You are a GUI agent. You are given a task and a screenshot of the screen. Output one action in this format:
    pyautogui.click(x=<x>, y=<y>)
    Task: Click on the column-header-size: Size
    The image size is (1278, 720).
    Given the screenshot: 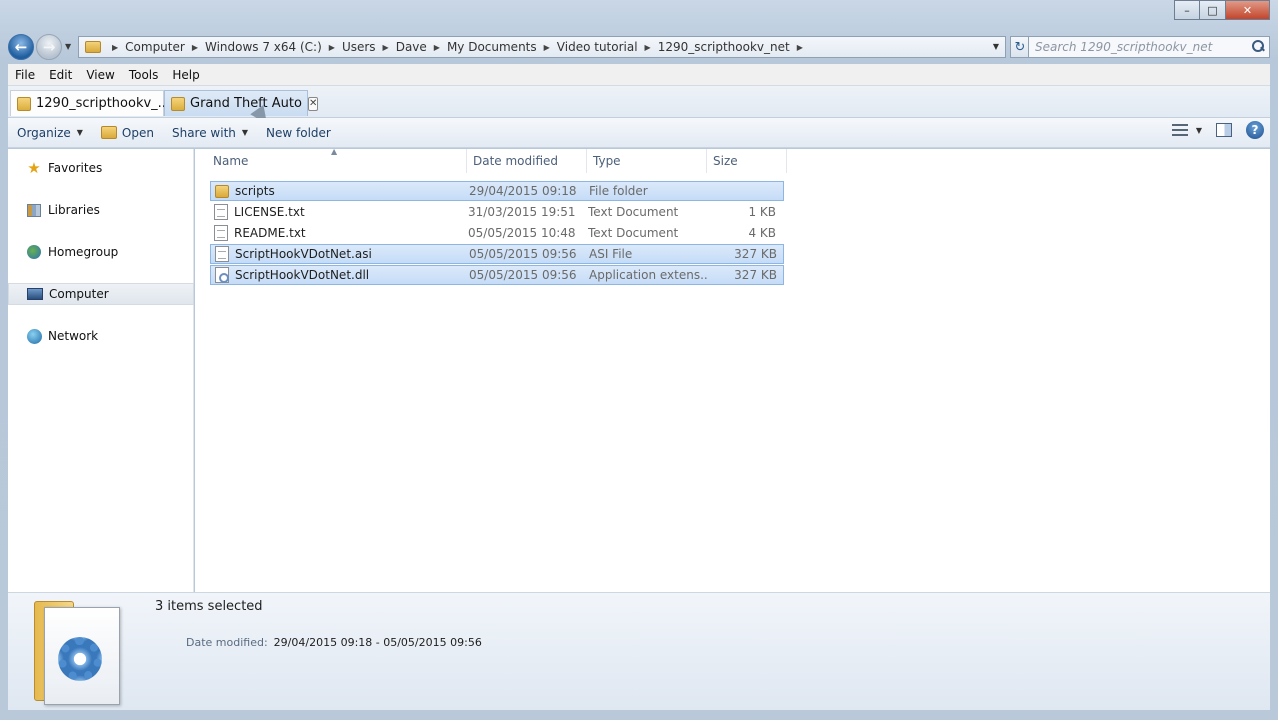 What is the action you would take?
    pyautogui.click(x=747, y=161)
    